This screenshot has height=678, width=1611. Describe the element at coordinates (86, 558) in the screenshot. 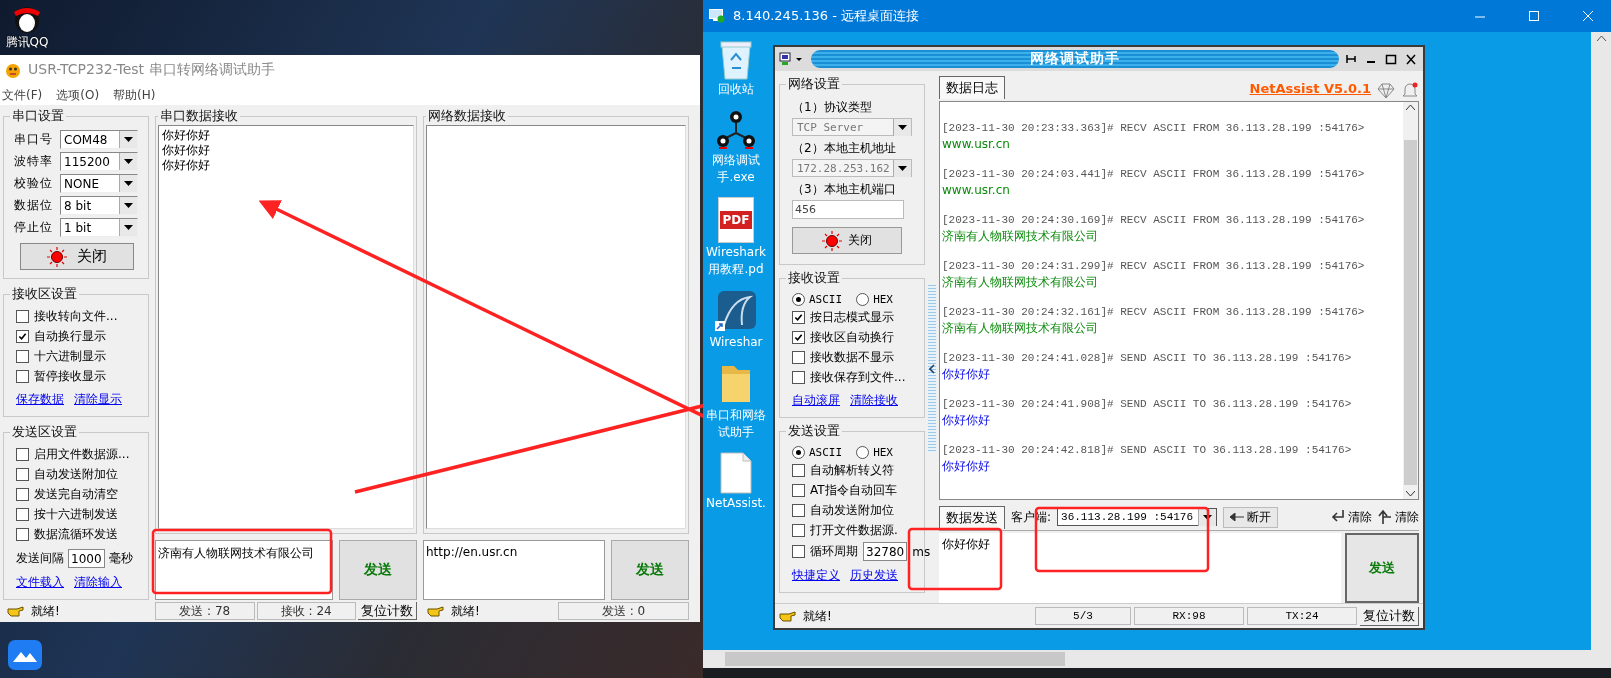

I see `interval-field: 1000` at that location.